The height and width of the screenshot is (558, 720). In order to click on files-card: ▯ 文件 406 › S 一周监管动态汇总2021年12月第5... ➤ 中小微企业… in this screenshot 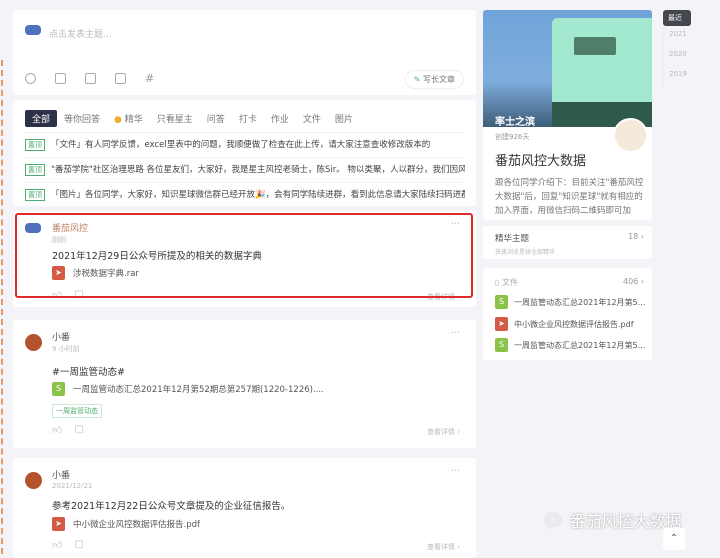, I will do `click(567, 314)`.